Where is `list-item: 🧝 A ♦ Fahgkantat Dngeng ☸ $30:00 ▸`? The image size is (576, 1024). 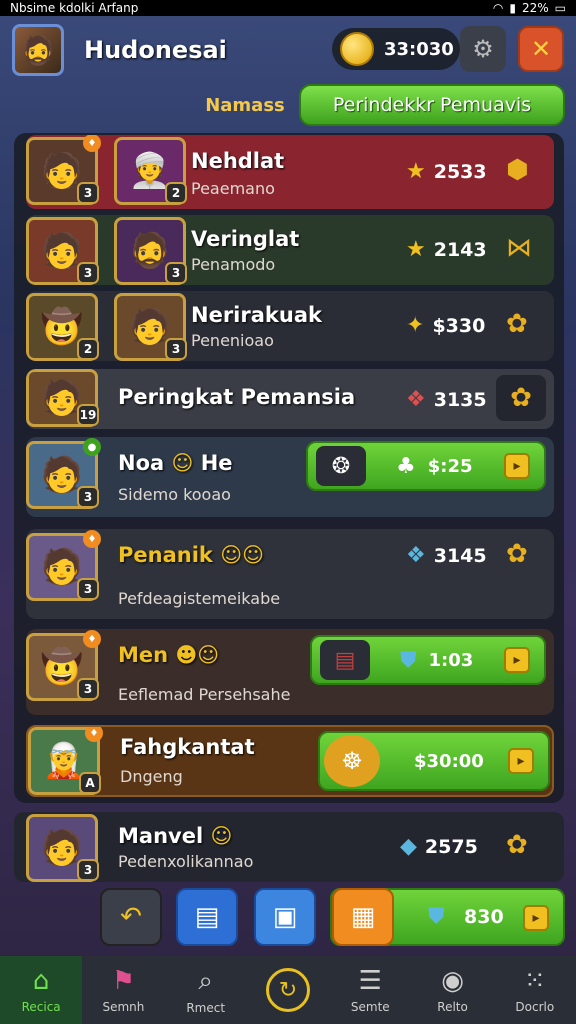
list-item: 🧝 A ♦ Fahgkantat Dngeng ☸ $30:00 ▸ is located at coordinates (290, 761).